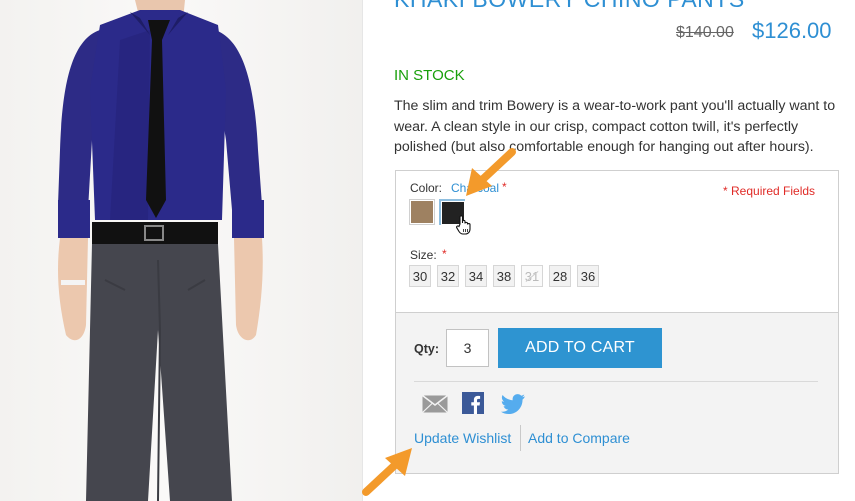  What do you see at coordinates (579, 438) in the screenshot?
I see `add-to-compare-link: Add to Compare` at bounding box center [579, 438].